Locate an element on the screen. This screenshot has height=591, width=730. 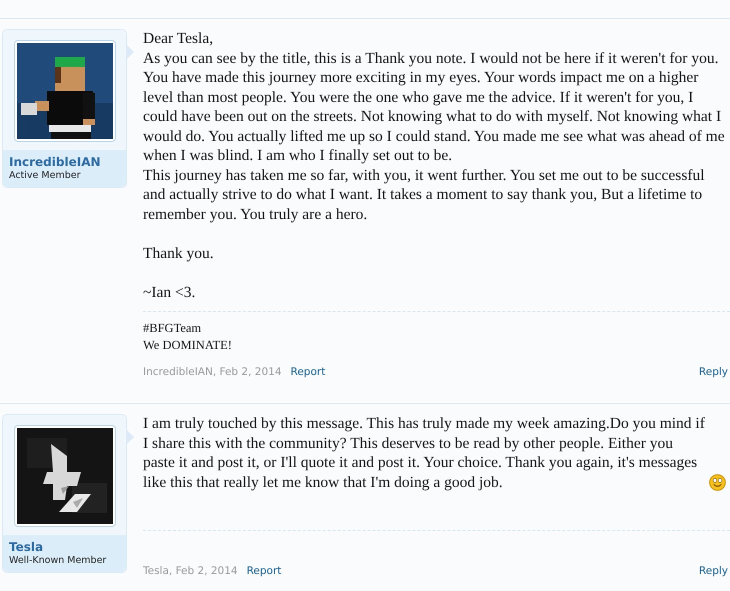
username-link: IncredibleIAN is located at coordinates (64, 162).